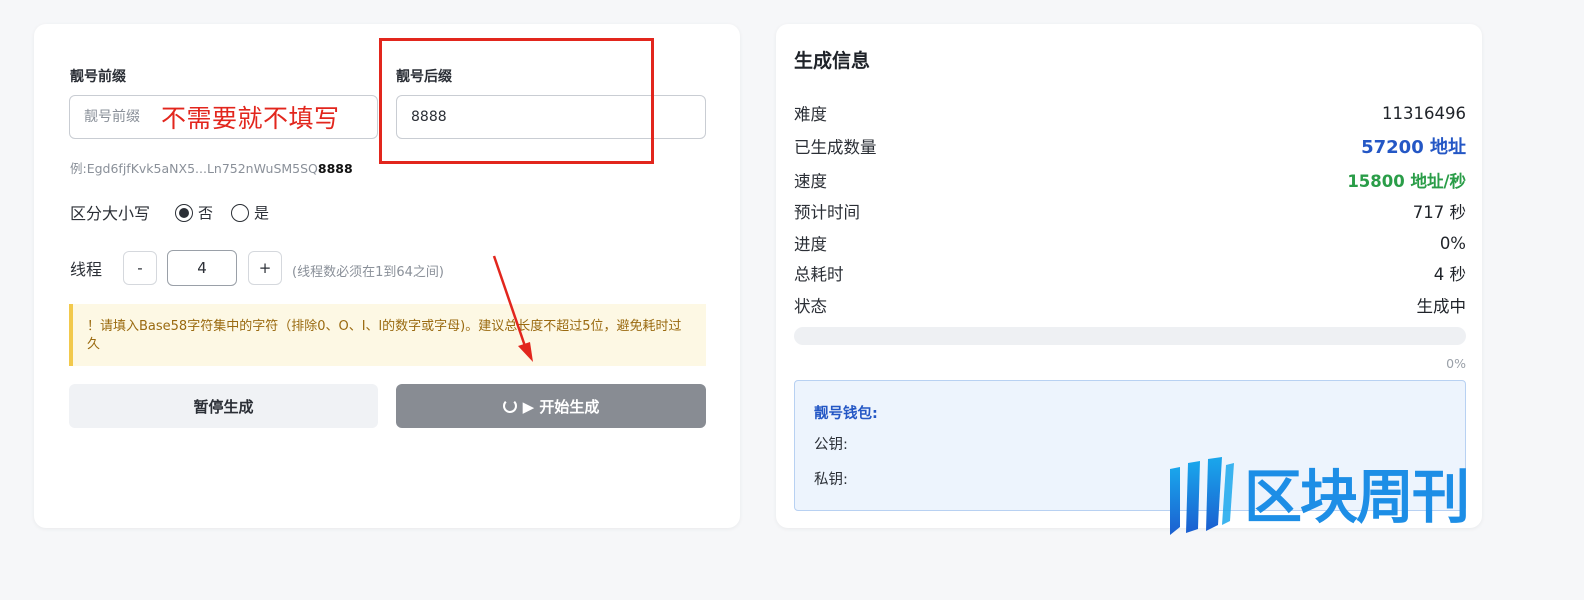 This screenshot has width=1584, height=600. I want to click on radio-checked-icon, so click(184, 212).